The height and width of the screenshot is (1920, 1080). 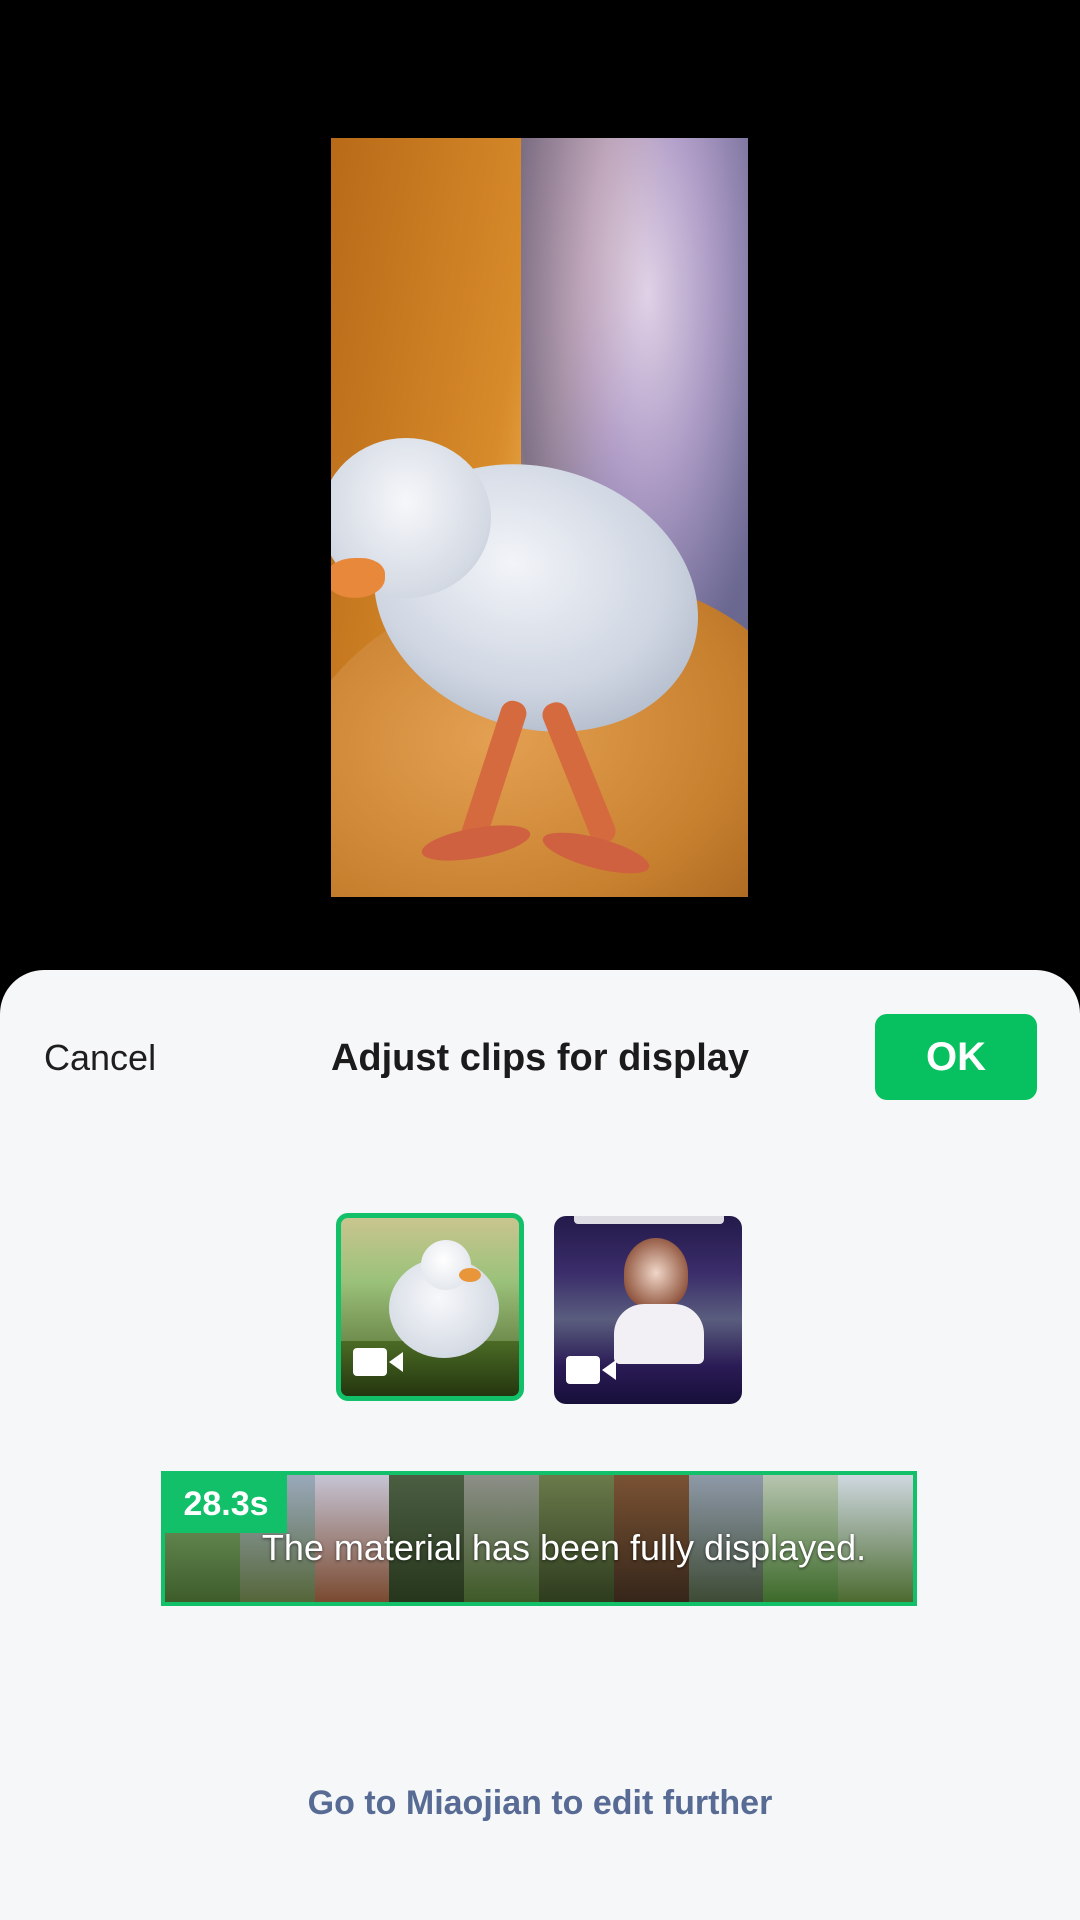 I want to click on cancel-button: Cancel, so click(x=100, y=1058).